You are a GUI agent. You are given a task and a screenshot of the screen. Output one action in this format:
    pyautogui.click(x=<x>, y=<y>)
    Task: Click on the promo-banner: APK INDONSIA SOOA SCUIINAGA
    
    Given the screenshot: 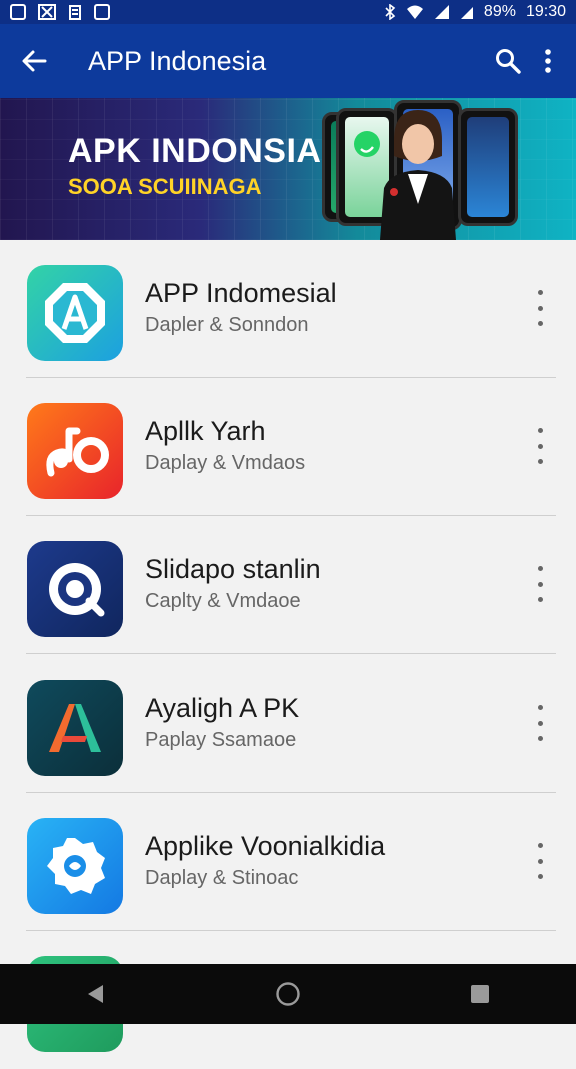 What is the action you would take?
    pyautogui.click(x=288, y=169)
    